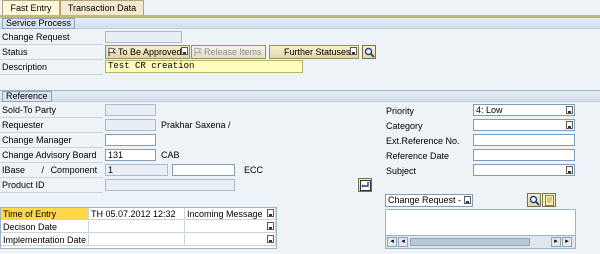  I want to click on release-flag-icon, so click(198, 52).